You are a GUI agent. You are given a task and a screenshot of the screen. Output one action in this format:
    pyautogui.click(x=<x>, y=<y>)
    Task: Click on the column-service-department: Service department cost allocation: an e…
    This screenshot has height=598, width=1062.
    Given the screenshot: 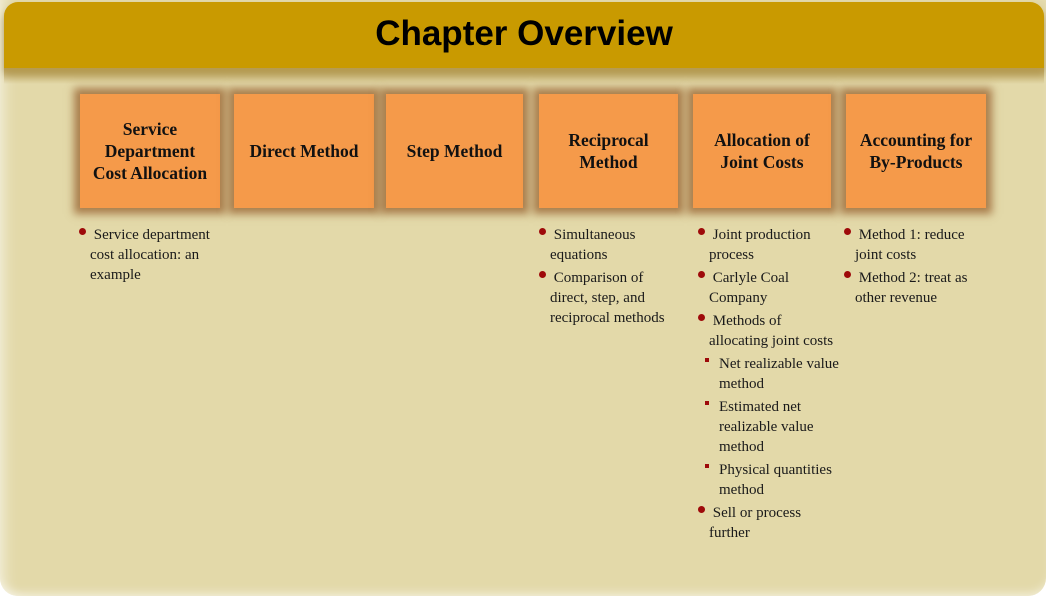 What is the action you would take?
    pyautogui.click(x=154, y=256)
    